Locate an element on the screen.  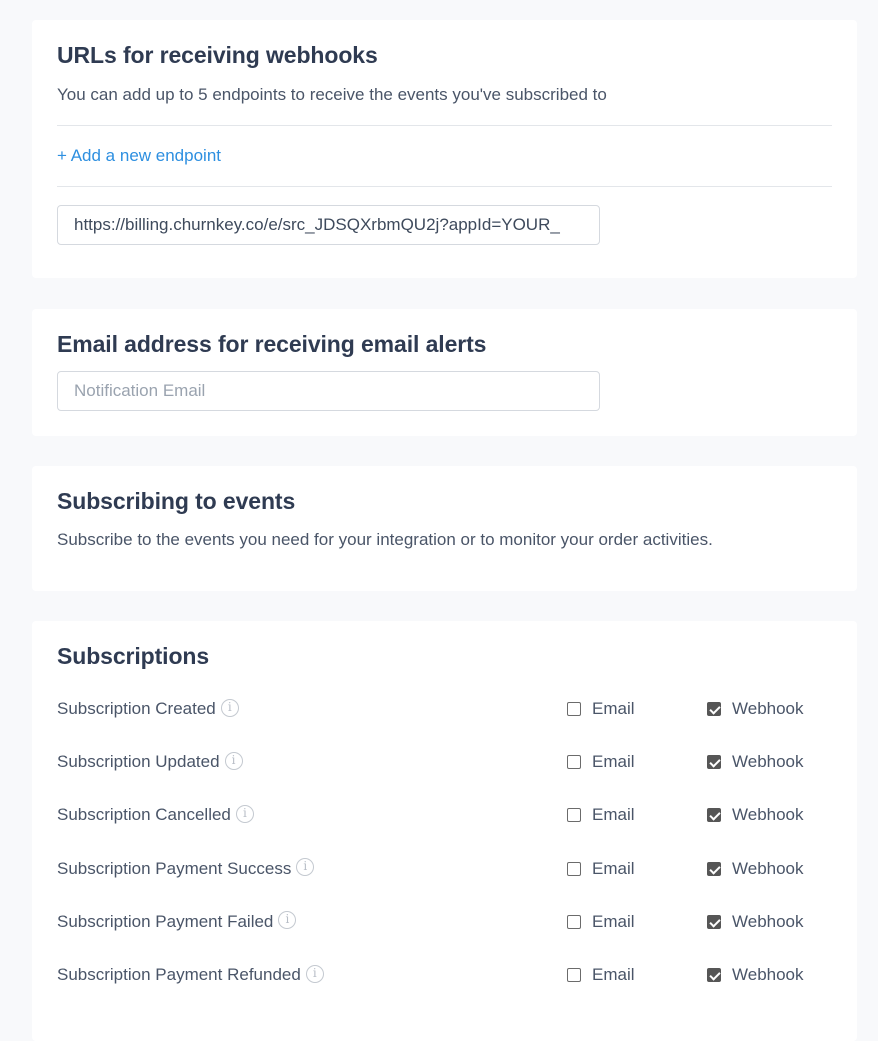
add-endpoint-link: + Add a new endpoint is located at coordinates (139, 156).